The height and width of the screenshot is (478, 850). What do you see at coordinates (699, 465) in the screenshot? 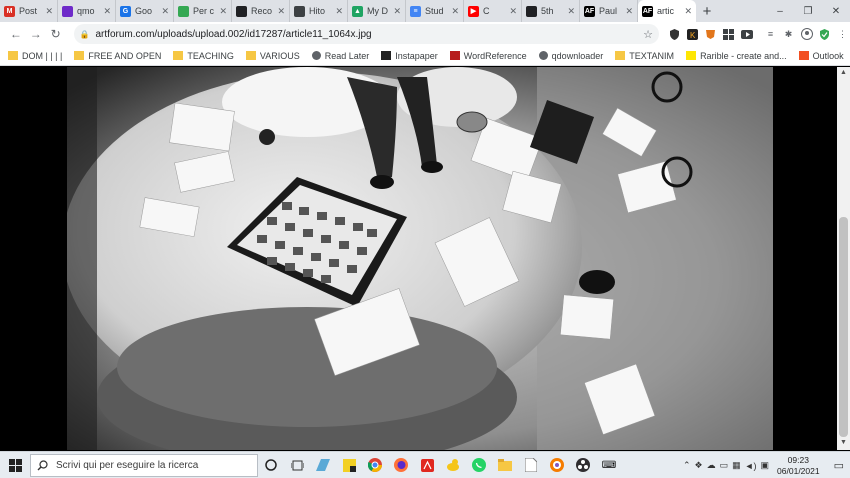
I see `dropbox-icon: ❖` at bounding box center [699, 465].